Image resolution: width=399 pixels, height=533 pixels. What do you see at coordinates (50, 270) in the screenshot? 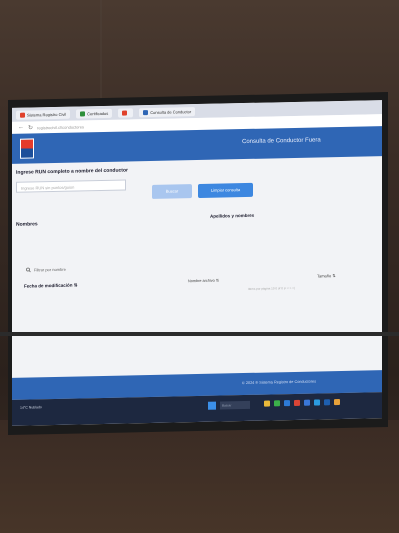
I see `filter-input: Filtrar por nombre` at bounding box center [50, 270].